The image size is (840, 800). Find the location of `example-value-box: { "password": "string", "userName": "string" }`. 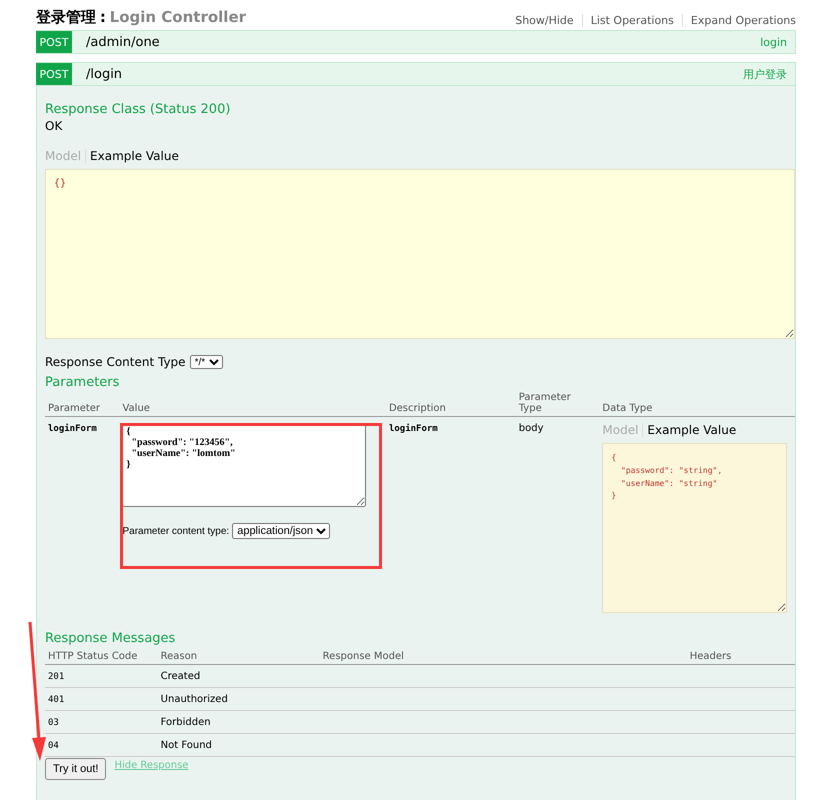

example-value-box: { "password": "string", "userName": "string" } is located at coordinates (695, 528).